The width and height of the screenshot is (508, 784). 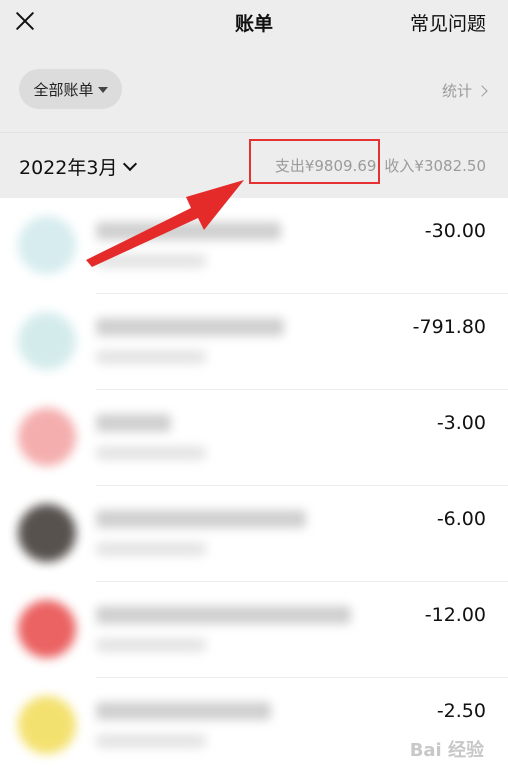 I want to click on transaction-amount: -791.80, so click(x=449, y=327).